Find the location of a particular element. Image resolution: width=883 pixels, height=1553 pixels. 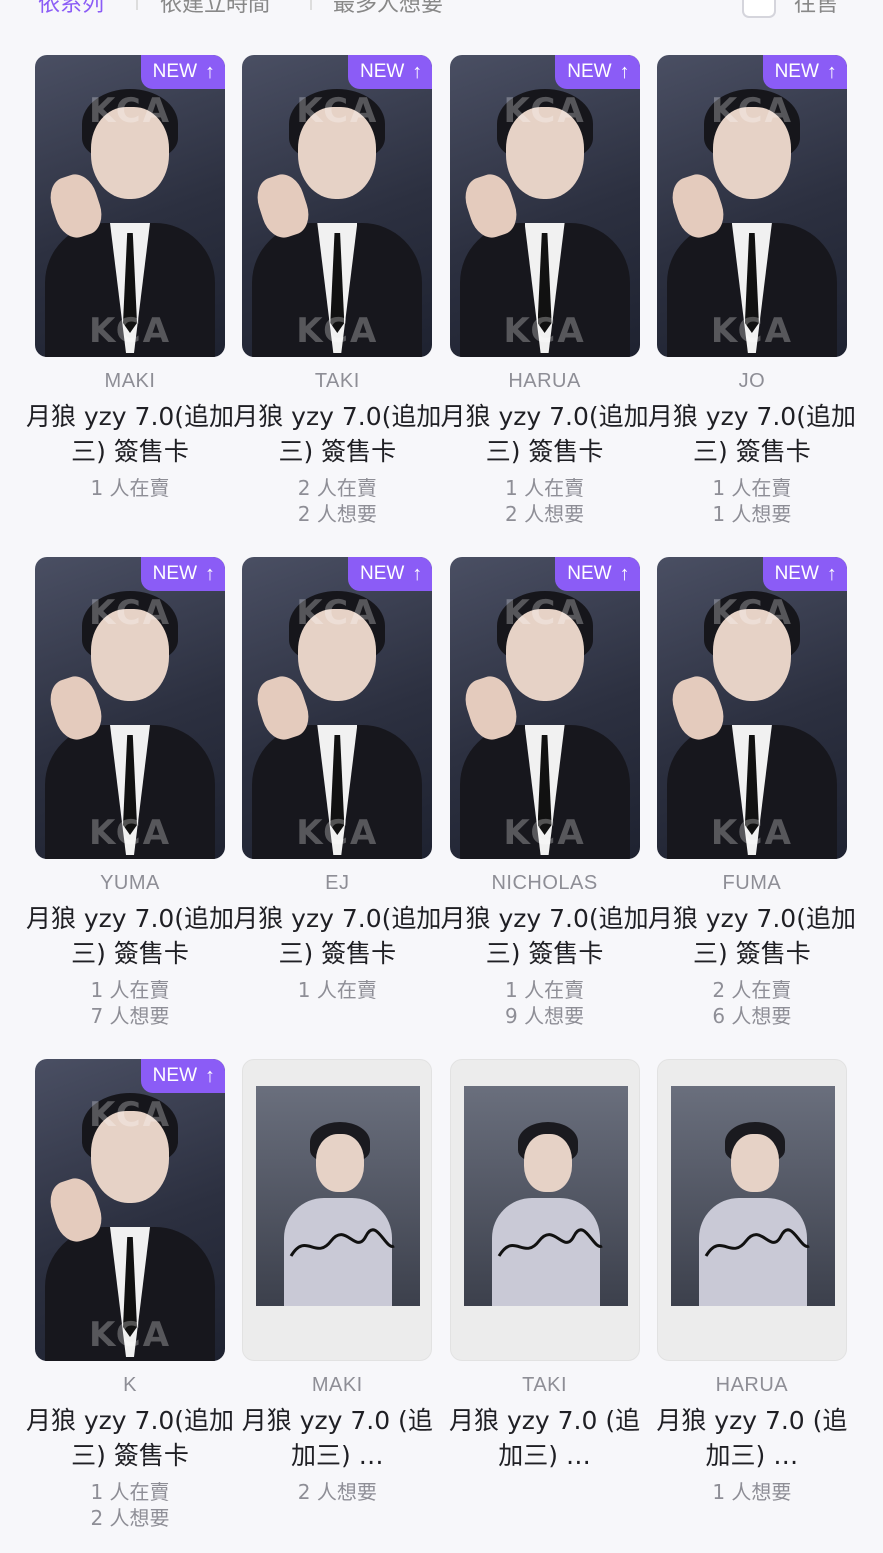

card-item: KCA KCA NEW ↑ EJ 月狼 yzy 7.0(追加三) 簽售卡 1 人在賣 is located at coordinates (337, 808).